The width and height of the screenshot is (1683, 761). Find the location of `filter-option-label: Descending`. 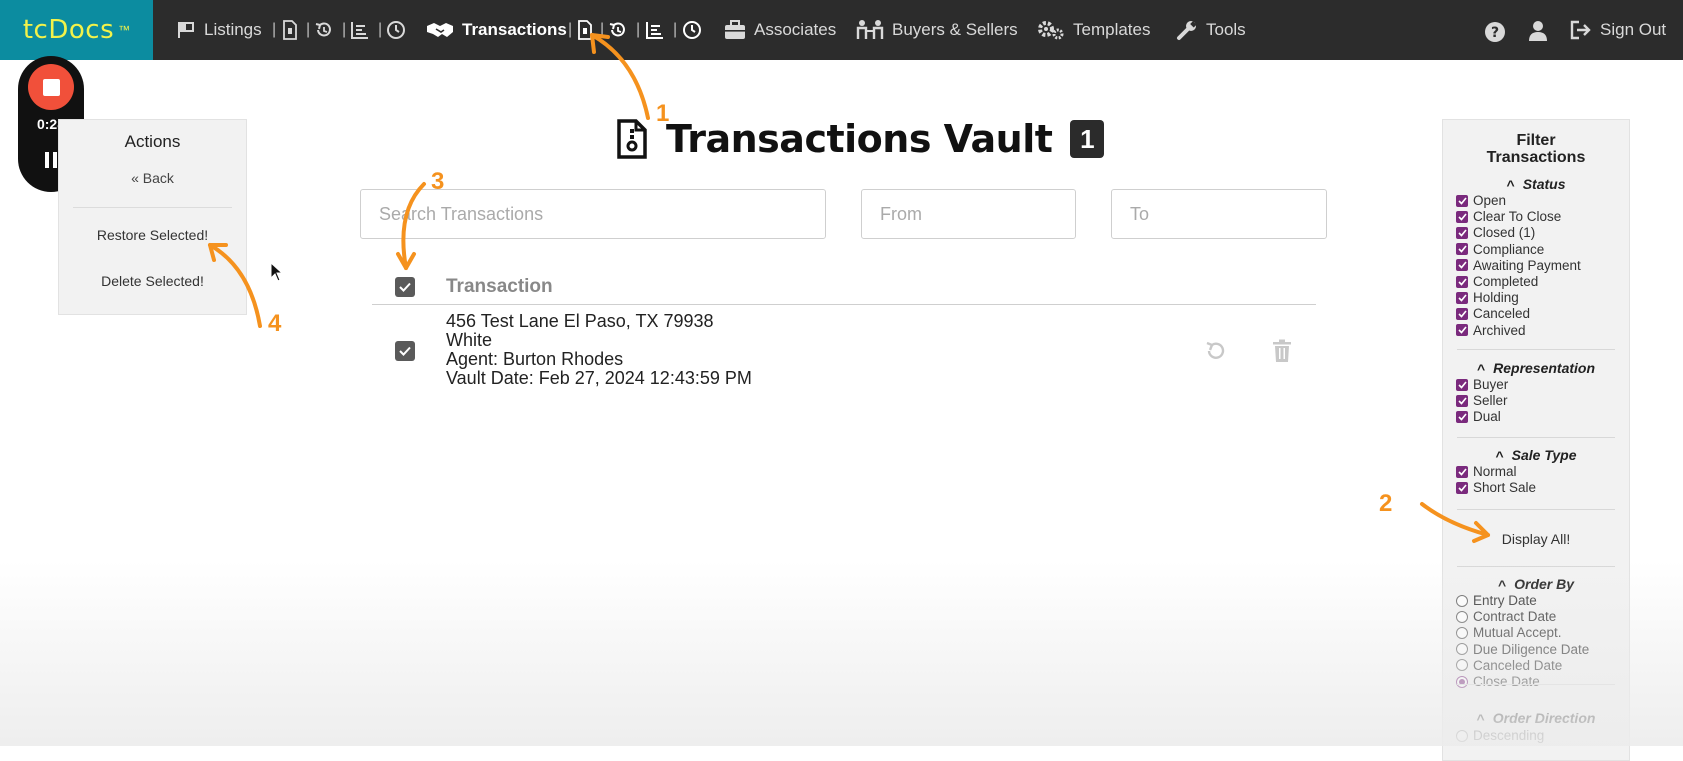

filter-option-label: Descending is located at coordinates (1509, 735).